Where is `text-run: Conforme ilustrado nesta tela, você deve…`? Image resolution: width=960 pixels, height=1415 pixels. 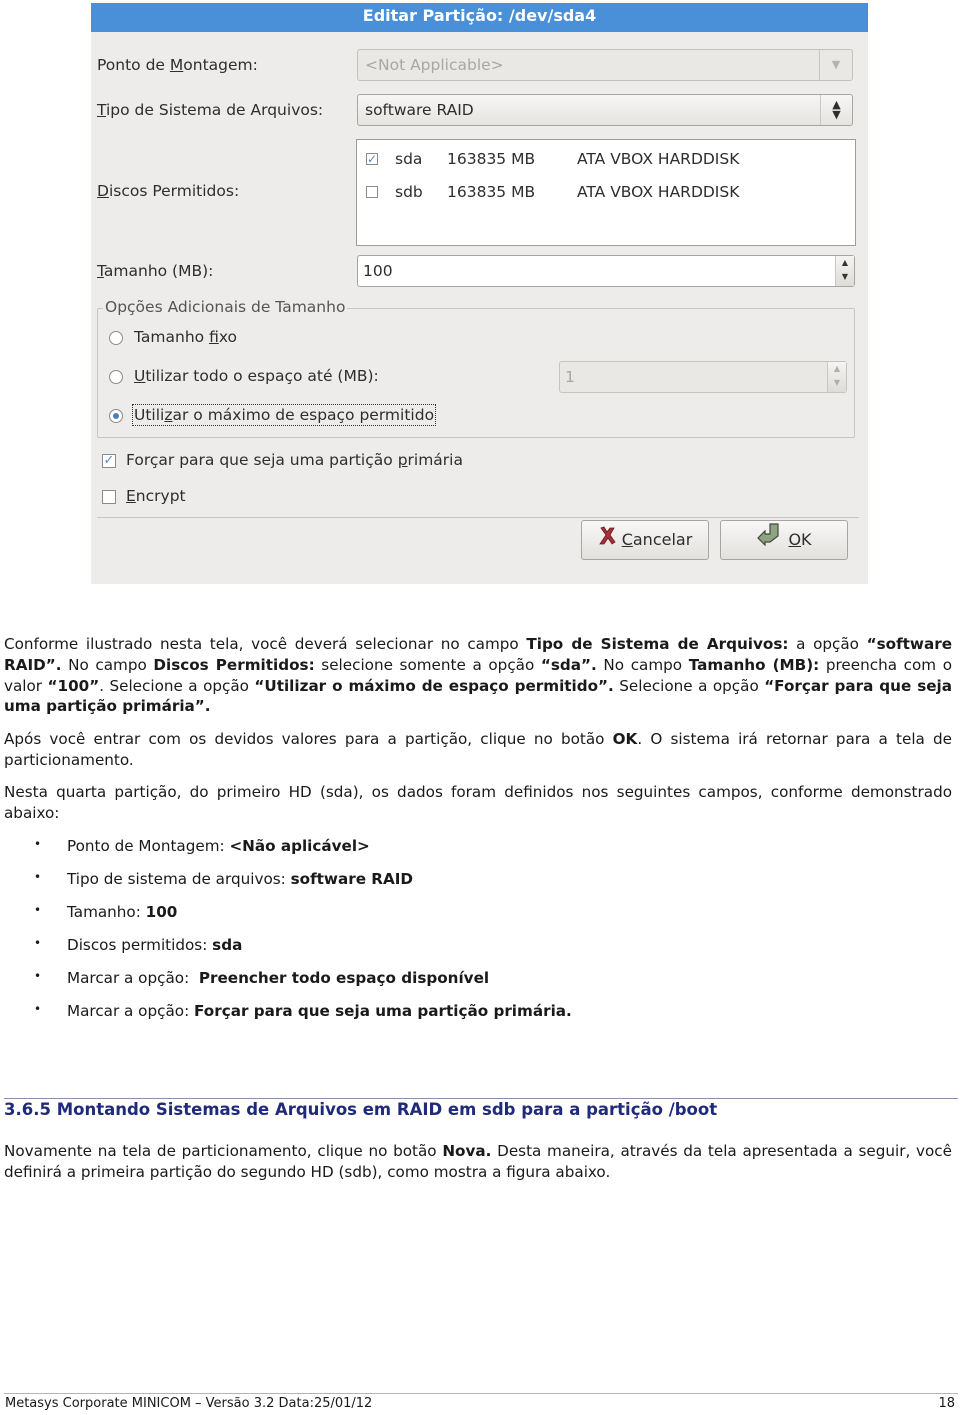 text-run: Conforme ilustrado nesta tela, você deve… is located at coordinates (265, 644).